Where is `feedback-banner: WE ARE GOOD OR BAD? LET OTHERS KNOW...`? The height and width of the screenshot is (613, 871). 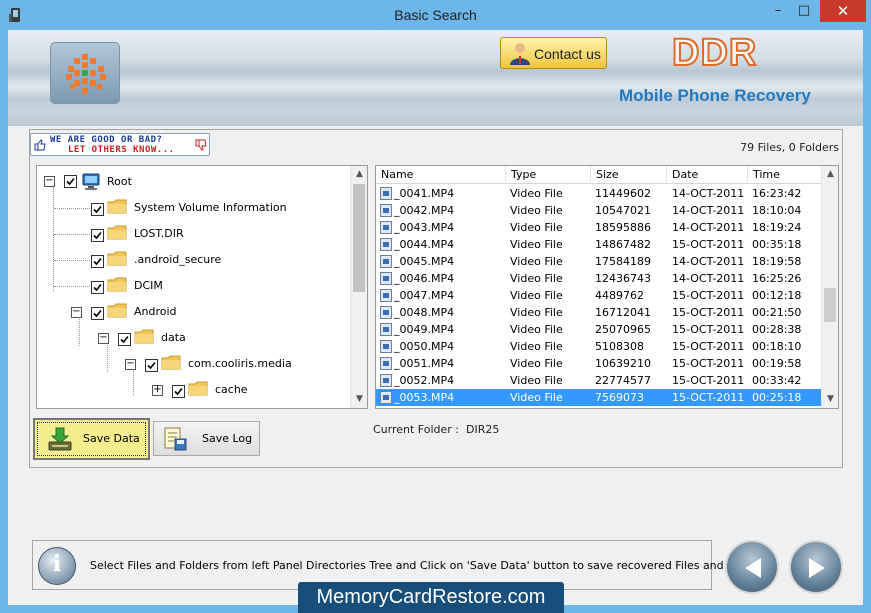
feedback-banner: WE ARE GOOD OR BAD? LET OTHERS KNOW... is located at coordinates (120, 144).